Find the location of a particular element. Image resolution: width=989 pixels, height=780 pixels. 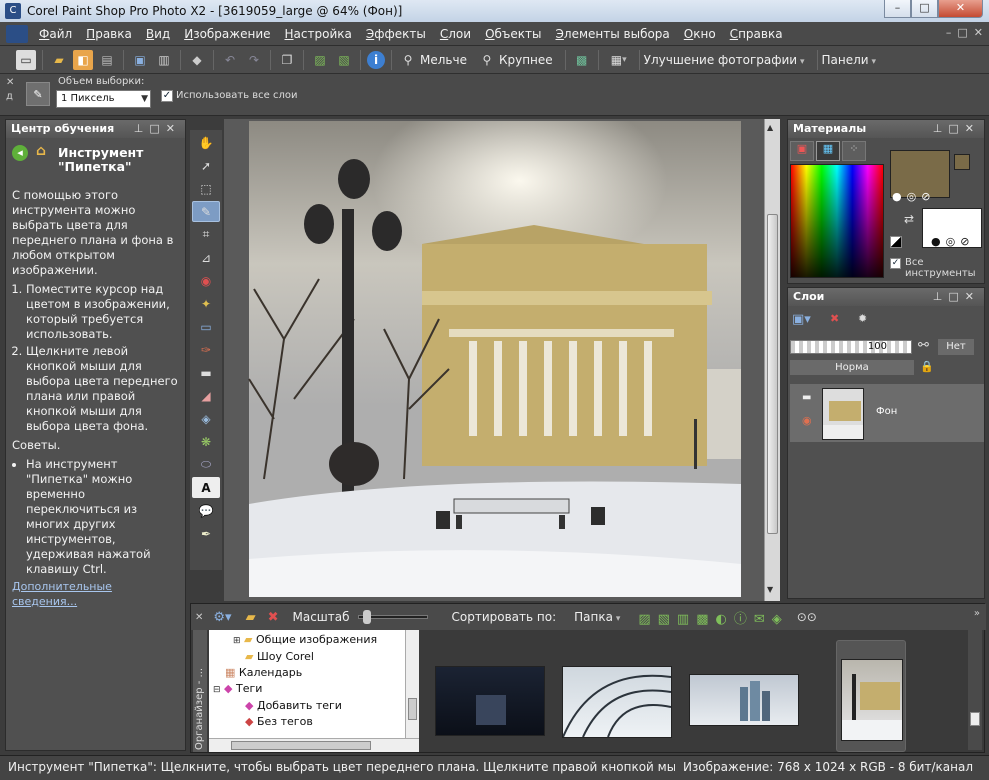

tree-hscroll-thumb is located at coordinates (301, 745).